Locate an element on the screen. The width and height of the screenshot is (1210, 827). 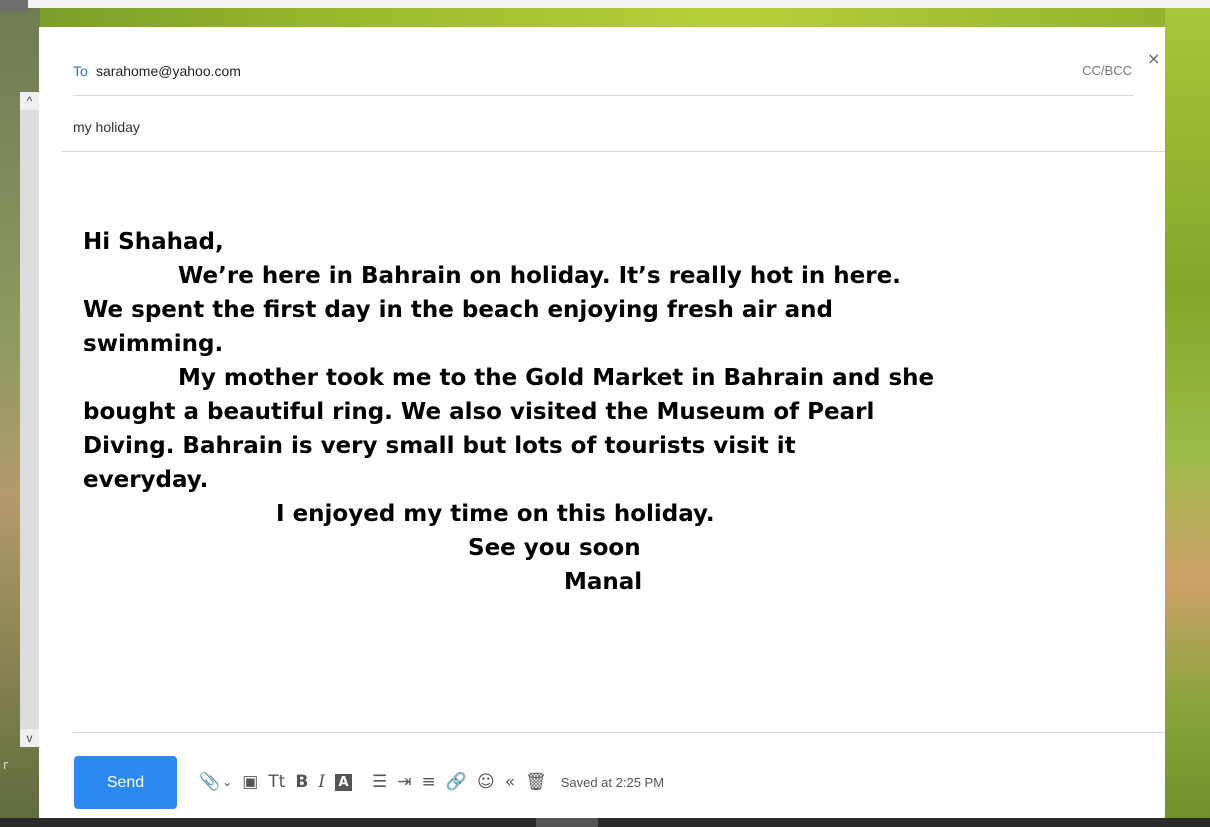
body-line: See you soon is located at coordinates (554, 548).